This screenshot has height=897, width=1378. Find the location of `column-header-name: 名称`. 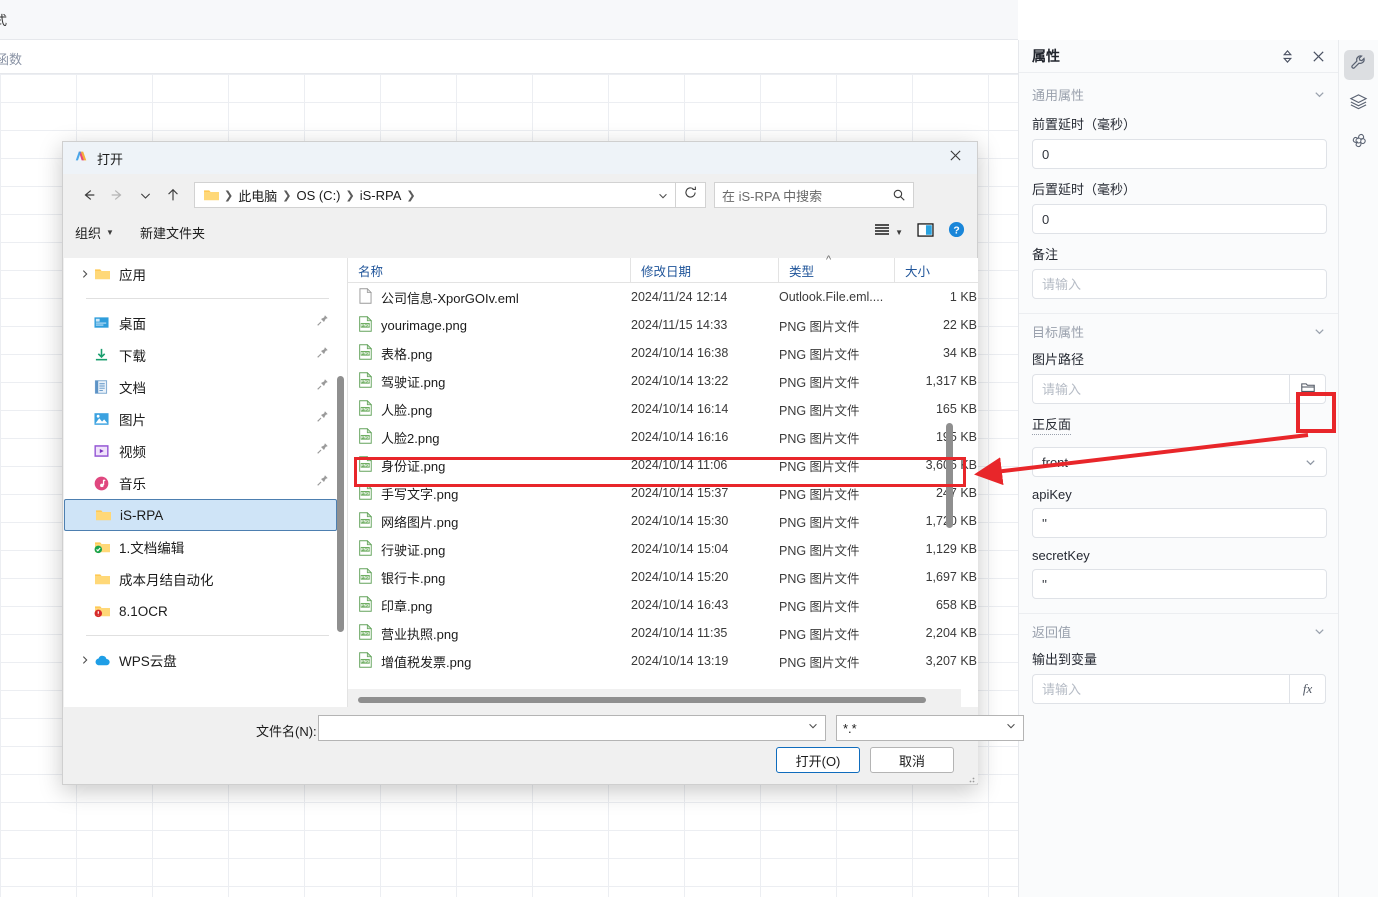

column-header-name: 名称 is located at coordinates (489, 270).